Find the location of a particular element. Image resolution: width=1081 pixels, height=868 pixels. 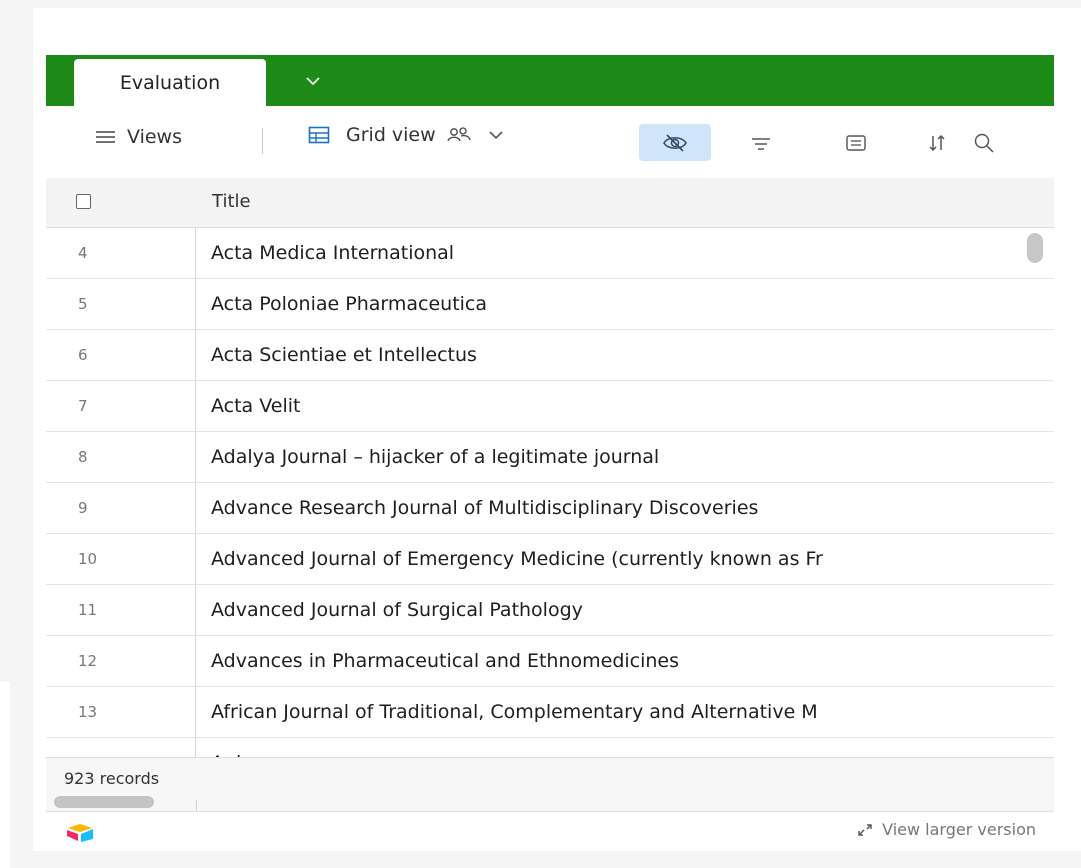

table-row: 4 Acta Medica International is located at coordinates (550, 253).